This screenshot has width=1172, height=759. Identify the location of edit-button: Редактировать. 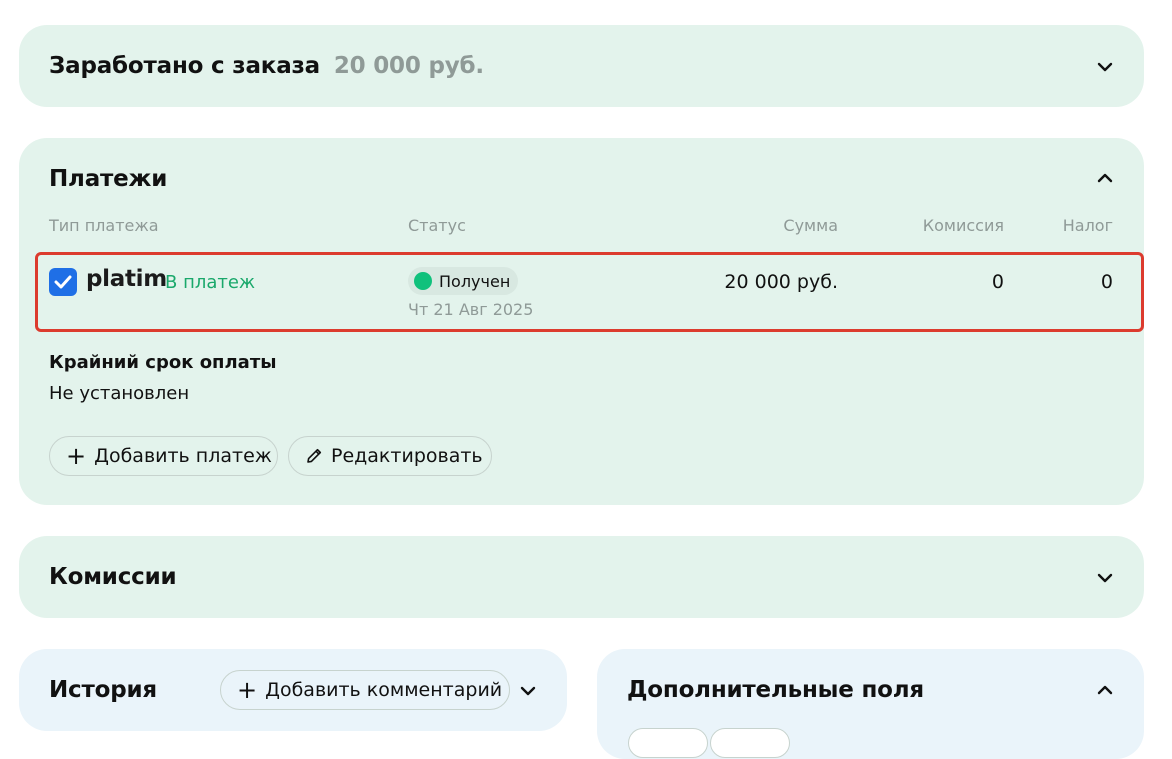
(390, 456).